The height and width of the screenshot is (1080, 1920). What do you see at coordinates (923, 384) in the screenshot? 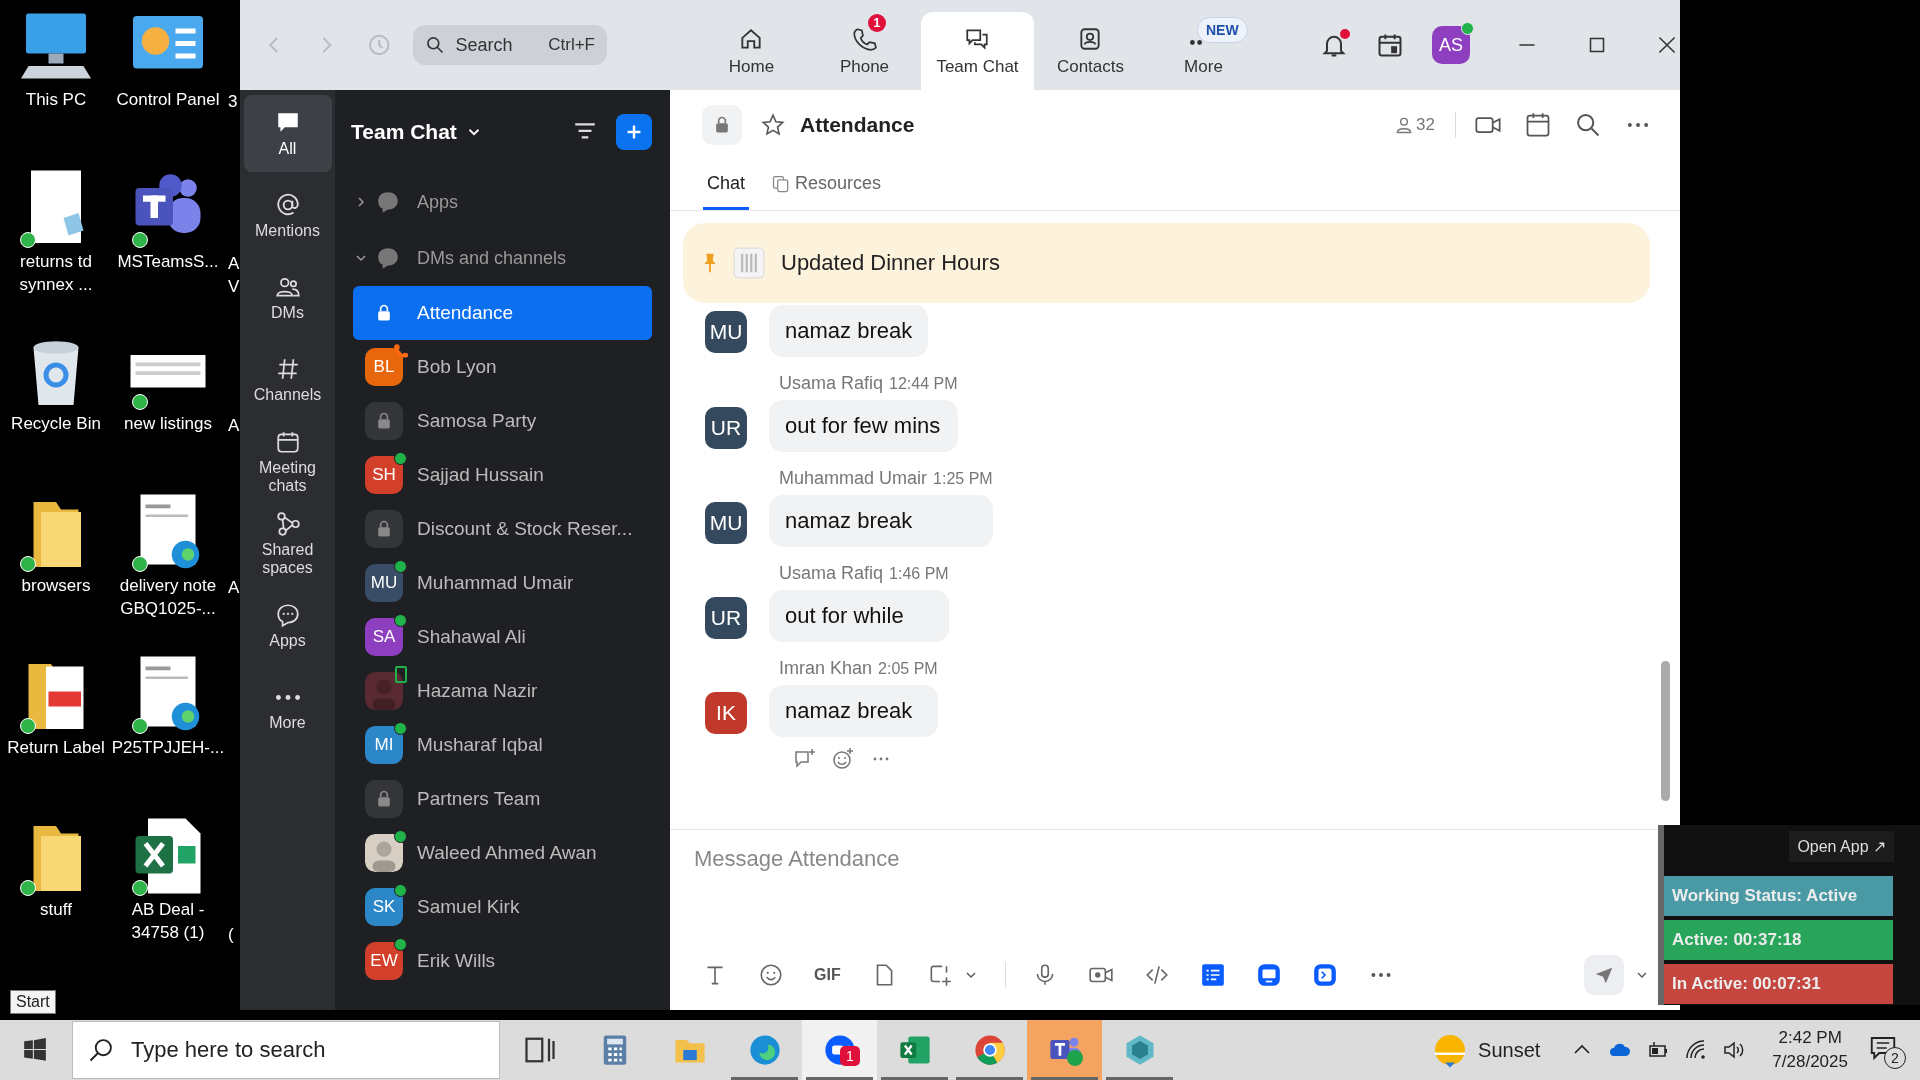
I see `message-time: 12:44 PM` at bounding box center [923, 384].